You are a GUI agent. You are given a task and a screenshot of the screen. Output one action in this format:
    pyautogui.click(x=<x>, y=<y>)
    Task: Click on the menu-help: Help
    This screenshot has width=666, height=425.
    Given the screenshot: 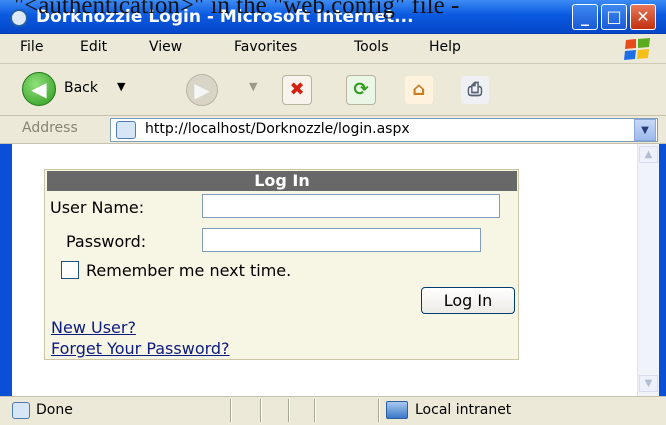 What is the action you would take?
    pyautogui.click(x=445, y=47)
    